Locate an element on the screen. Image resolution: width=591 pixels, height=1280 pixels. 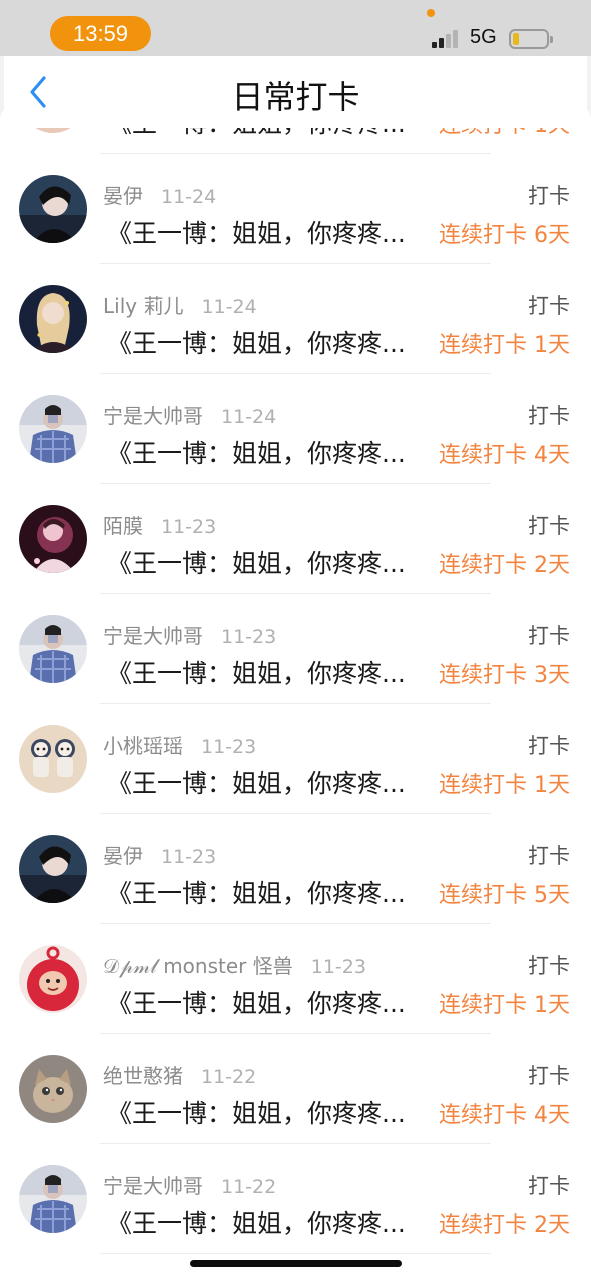
list-item: 晏伊 11-24 打卡 《王一博：姐姐，你疼疼... 连续打卡 6天 is located at coordinates (295, 209).